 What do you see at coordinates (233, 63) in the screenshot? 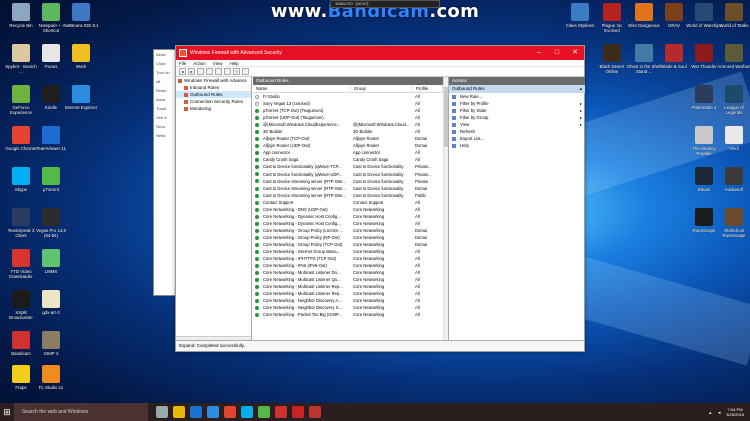
I see `menu-item-help: Help` at bounding box center [233, 63].